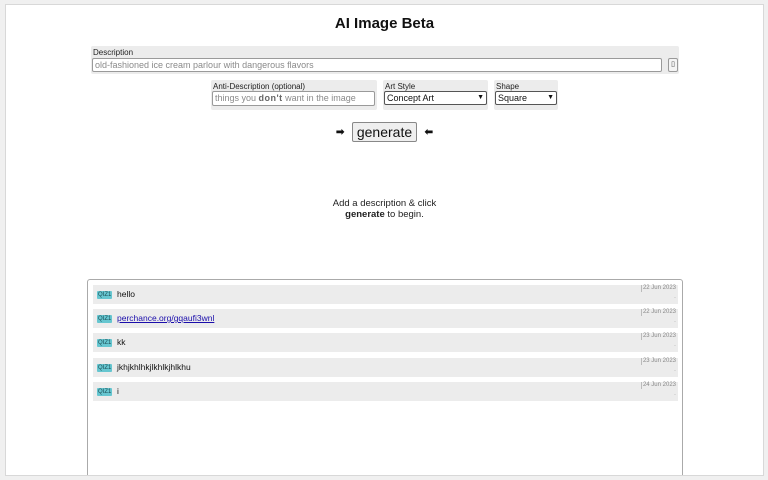 Image resolution: width=768 pixels, height=480 pixels. Describe the element at coordinates (385, 342) in the screenshot. I see `comment-item: QIZ1 kk 23 Jun 2023 ·` at that location.